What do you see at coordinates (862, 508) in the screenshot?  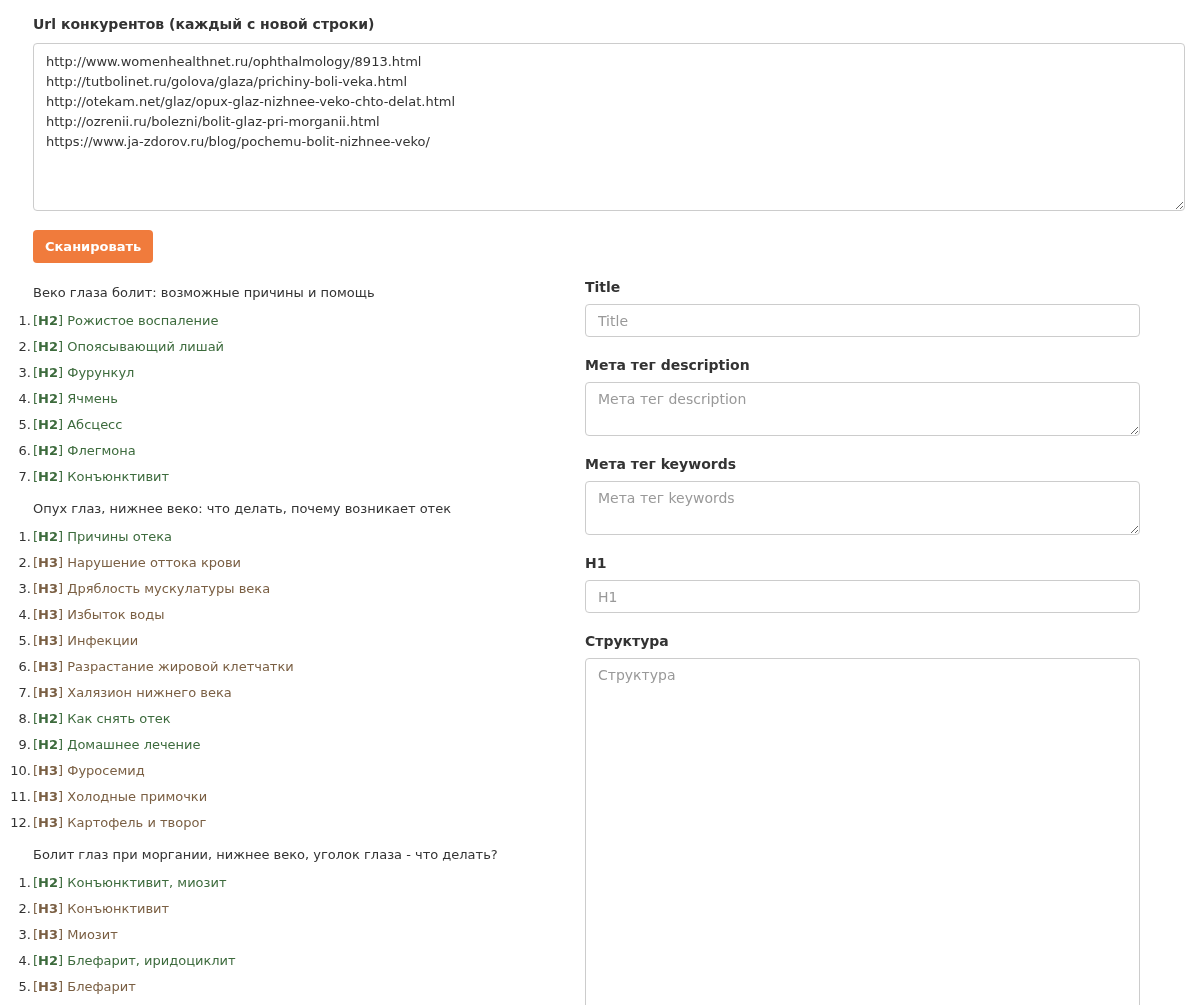 I see `text-area: Мета тег keywords` at bounding box center [862, 508].